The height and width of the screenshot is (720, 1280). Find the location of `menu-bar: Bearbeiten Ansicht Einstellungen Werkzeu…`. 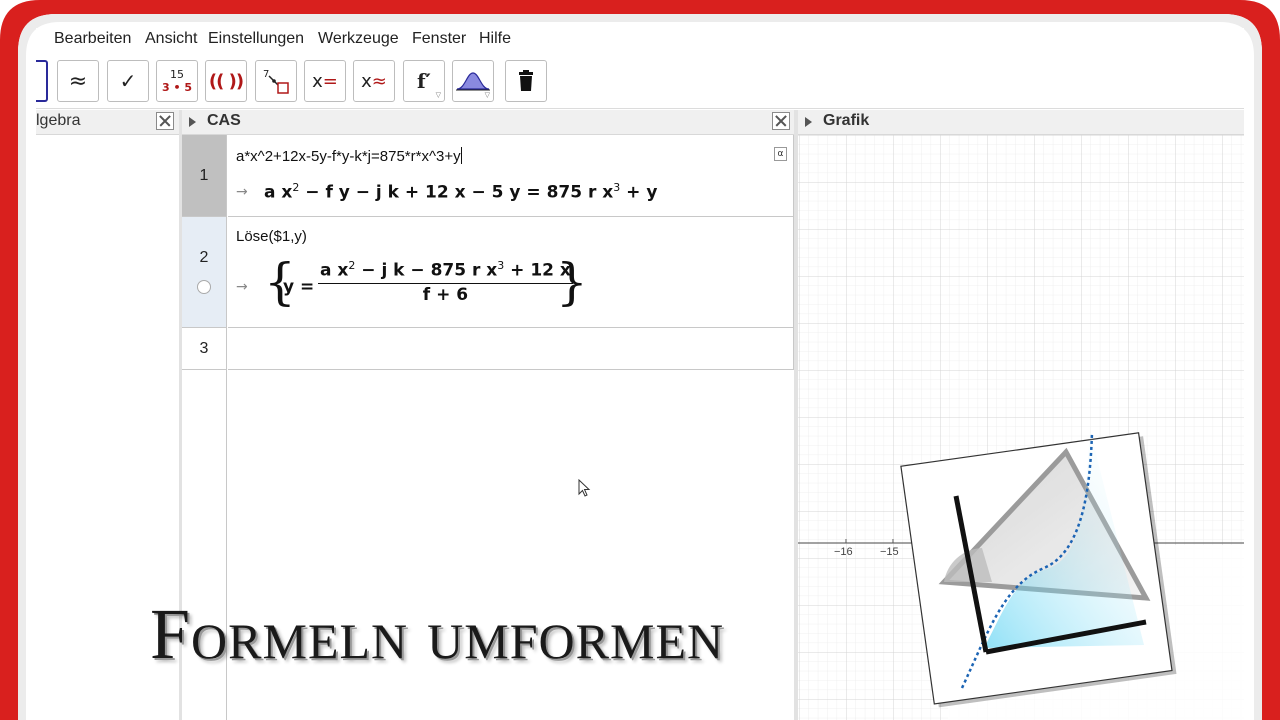

menu-bar: Bearbeiten Ansicht Einstellungen Werkzeu… is located at coordinates (640, 40).